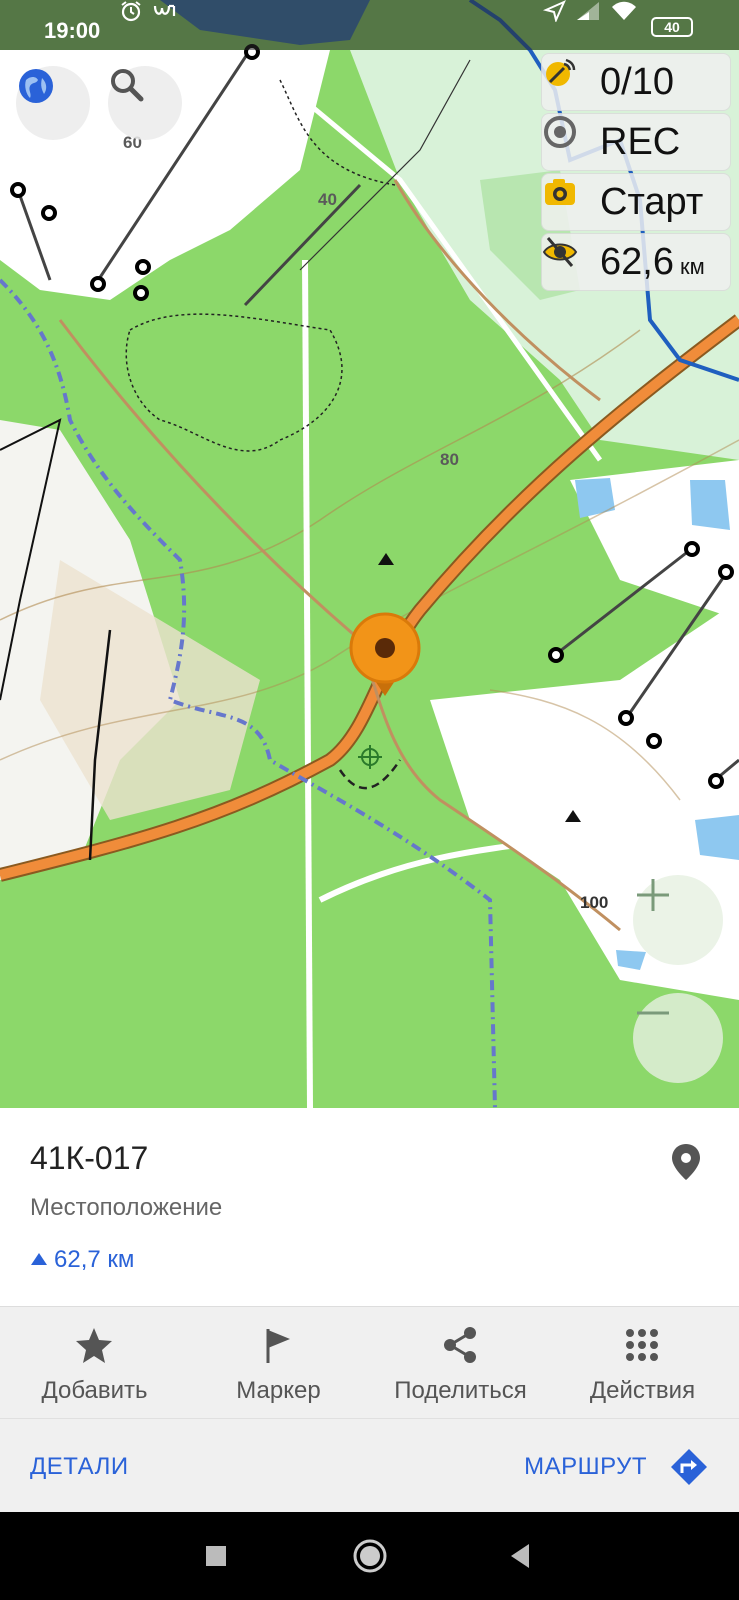 The height and width of the screenshot is (1600, 739). What do you see at coordinates (560, 192) in the screenshot?
I see `camera-icon` at bounding box center [560, 192].